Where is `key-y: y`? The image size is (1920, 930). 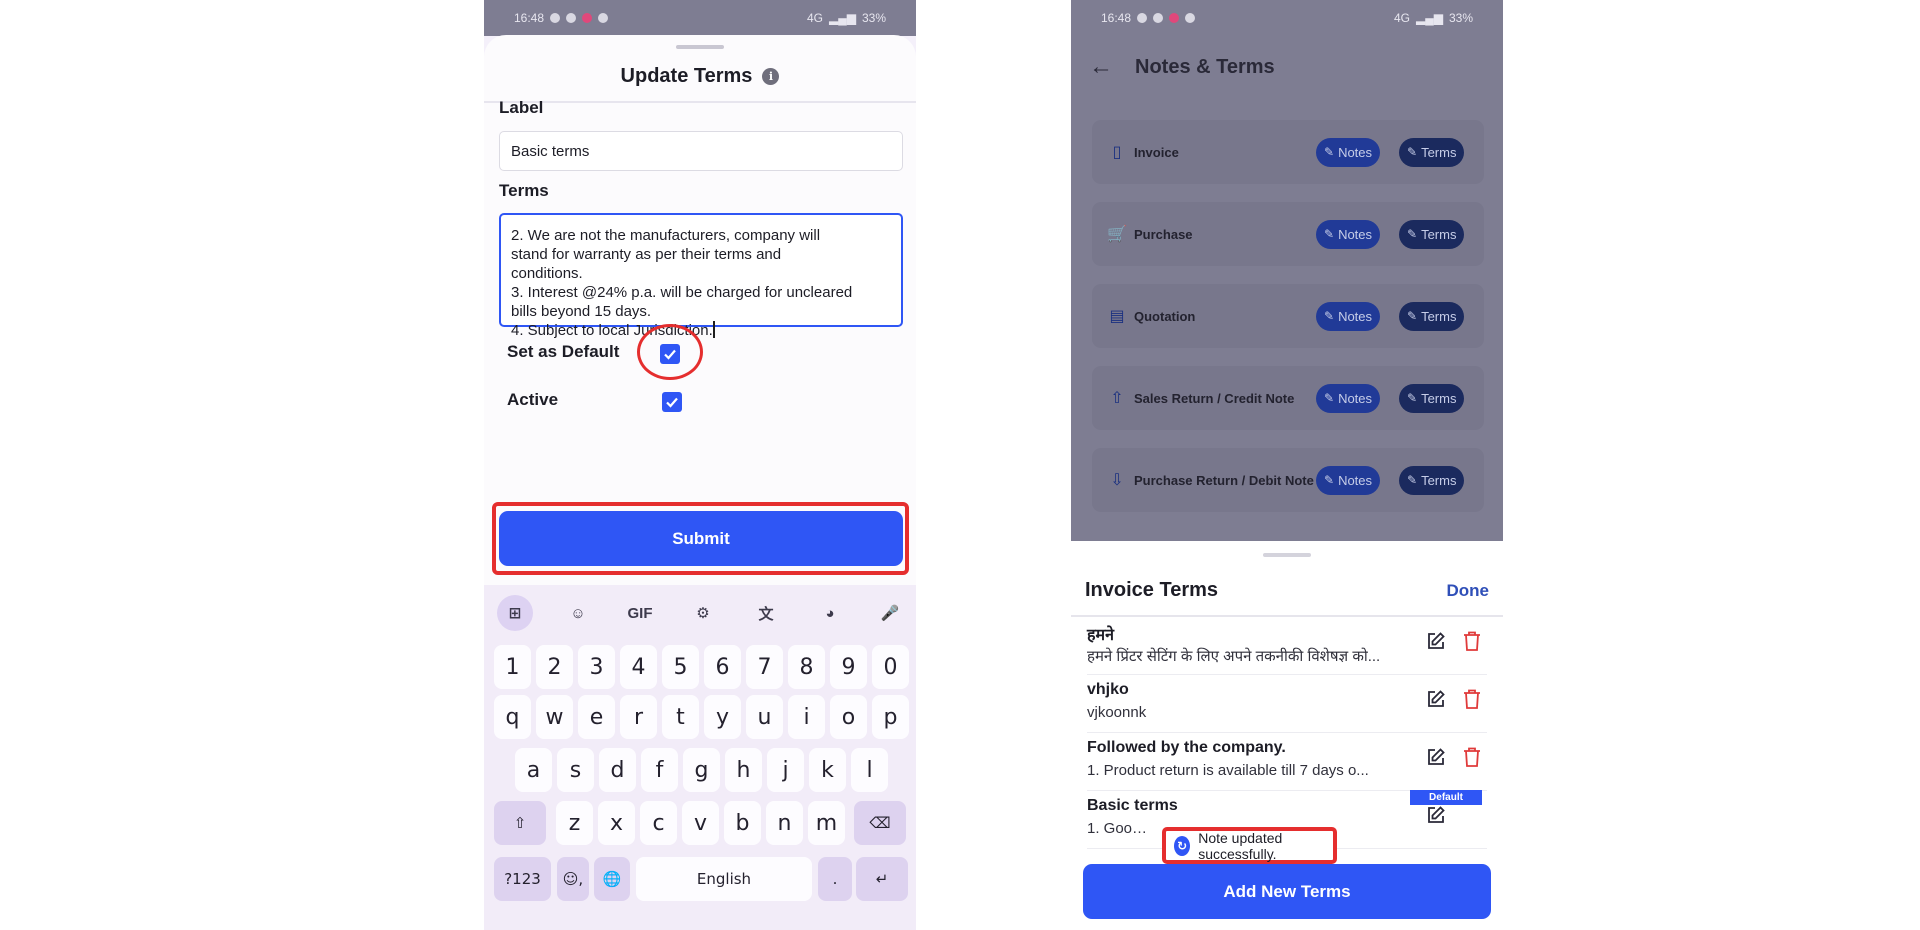 key-y: y is located at coordinates (722, 717).